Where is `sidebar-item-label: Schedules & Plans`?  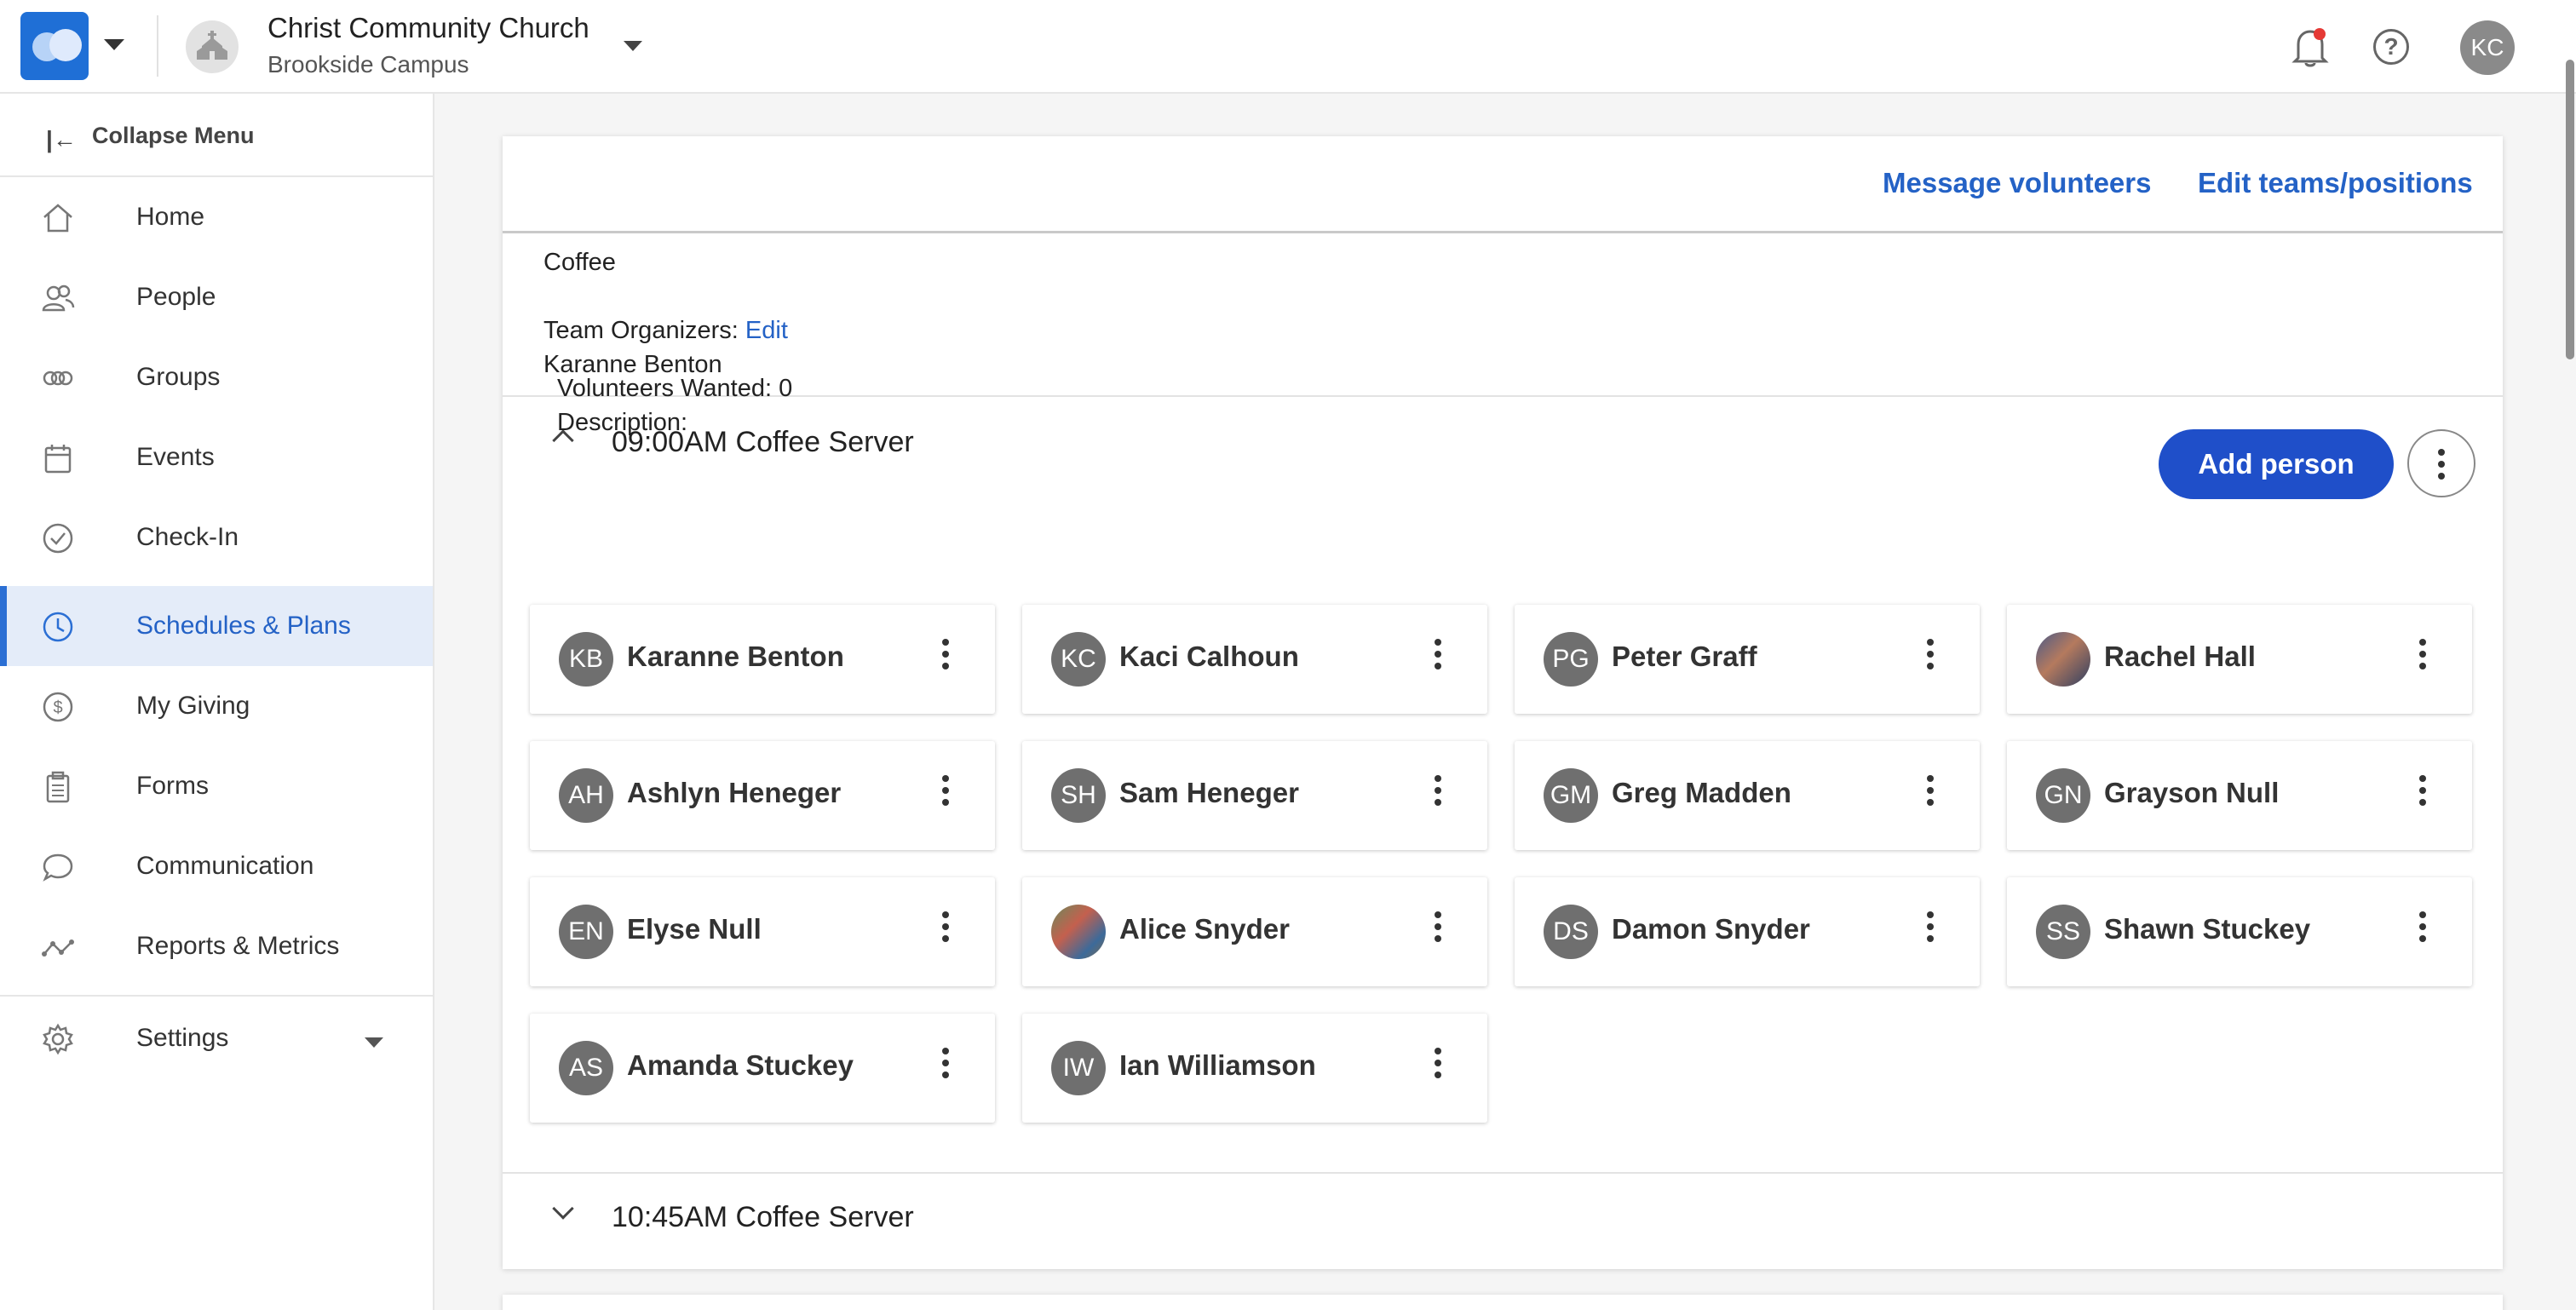
sidebar-item-label: Schedules & Plans is located at coordinates (244, 626).